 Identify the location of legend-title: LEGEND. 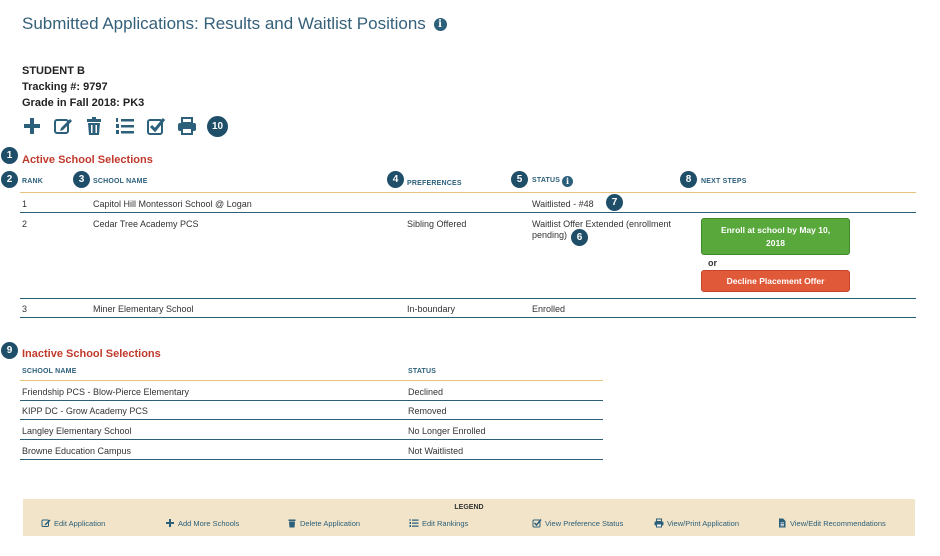
(469, 507).